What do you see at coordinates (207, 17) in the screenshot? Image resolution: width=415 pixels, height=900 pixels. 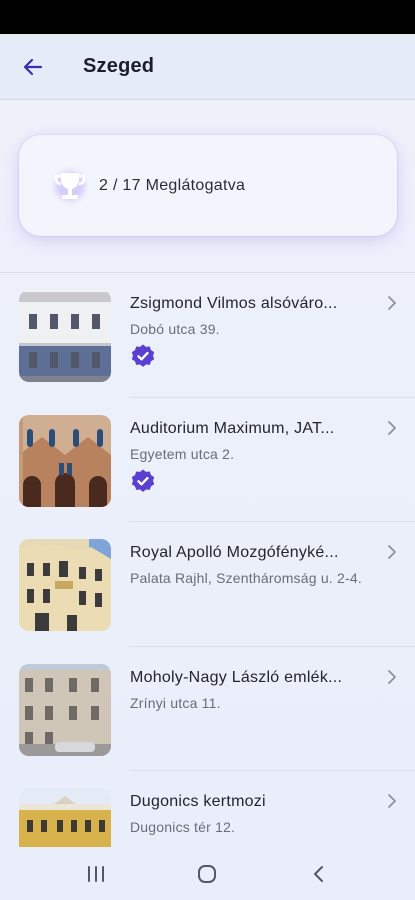 I see `status-bar` at bounding box center [207, 17].